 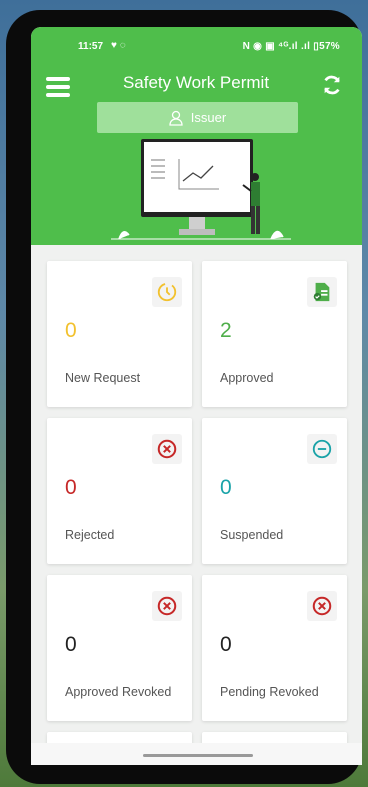 I want to click on user-icon, so click(x=176, y=118).